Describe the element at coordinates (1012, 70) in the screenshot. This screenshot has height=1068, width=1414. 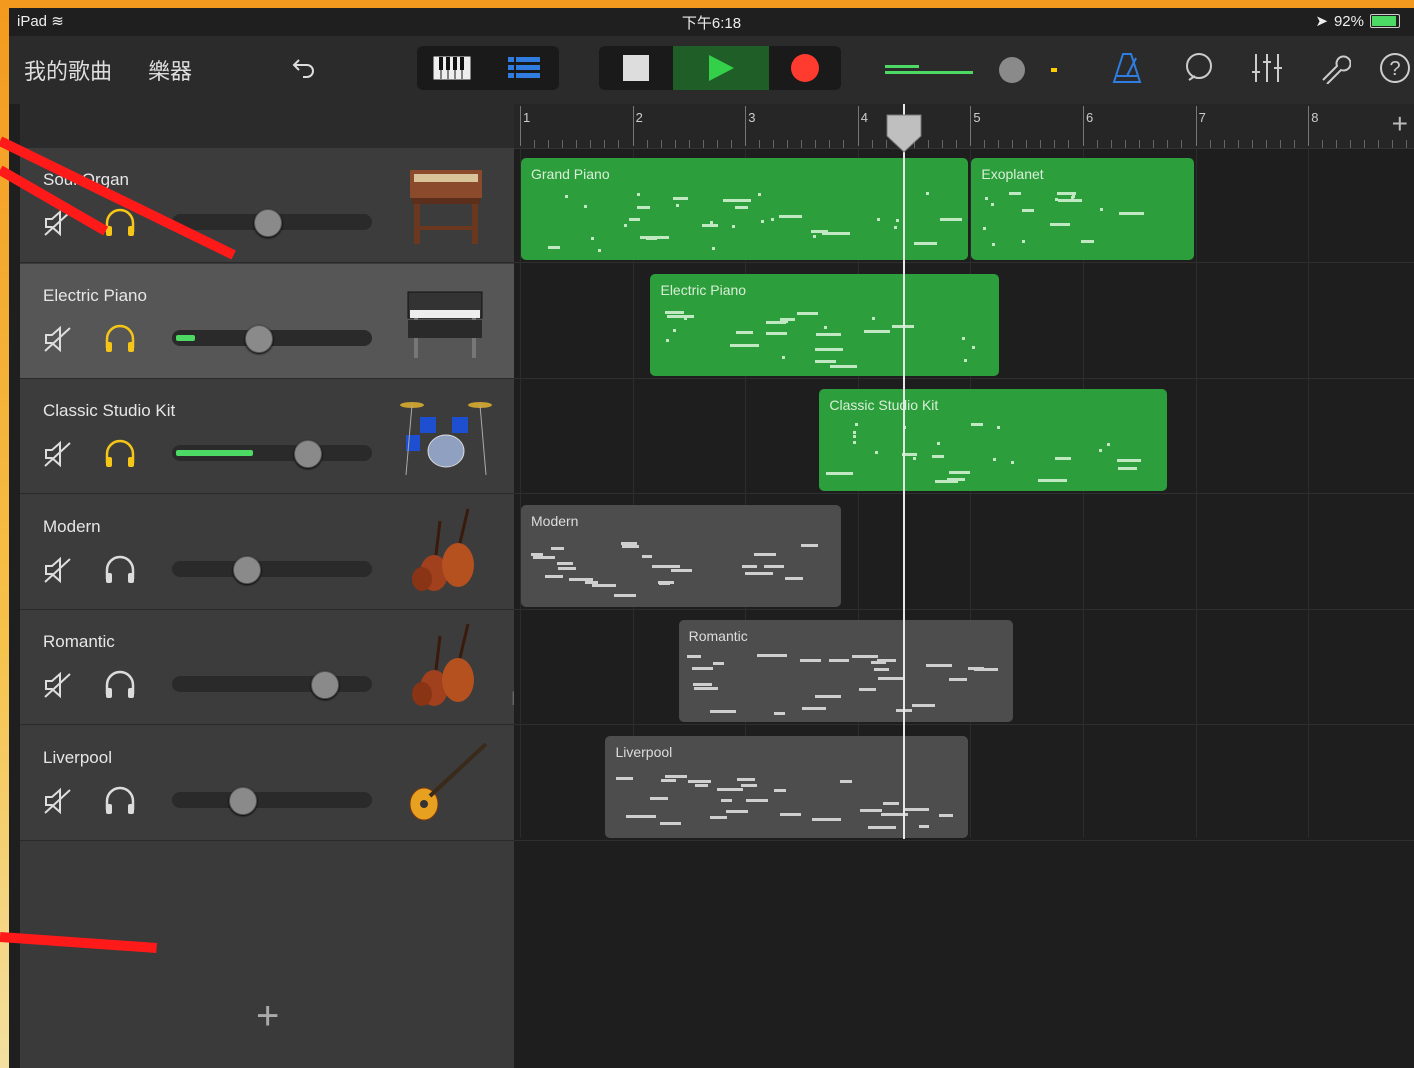
I see `master-volume-knob` at that location.